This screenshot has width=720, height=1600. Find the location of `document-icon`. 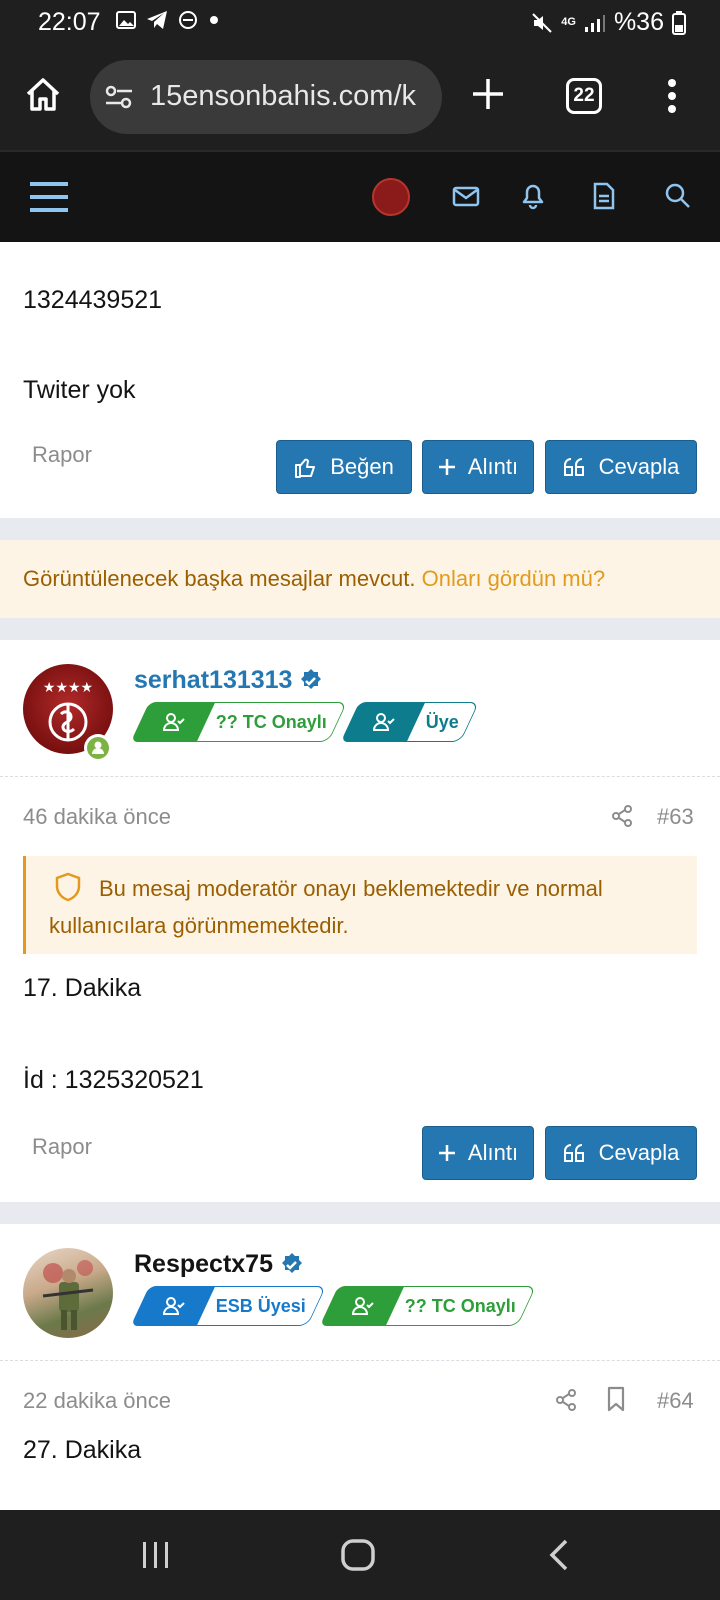

document-icon is located at coordinates (604, 196).